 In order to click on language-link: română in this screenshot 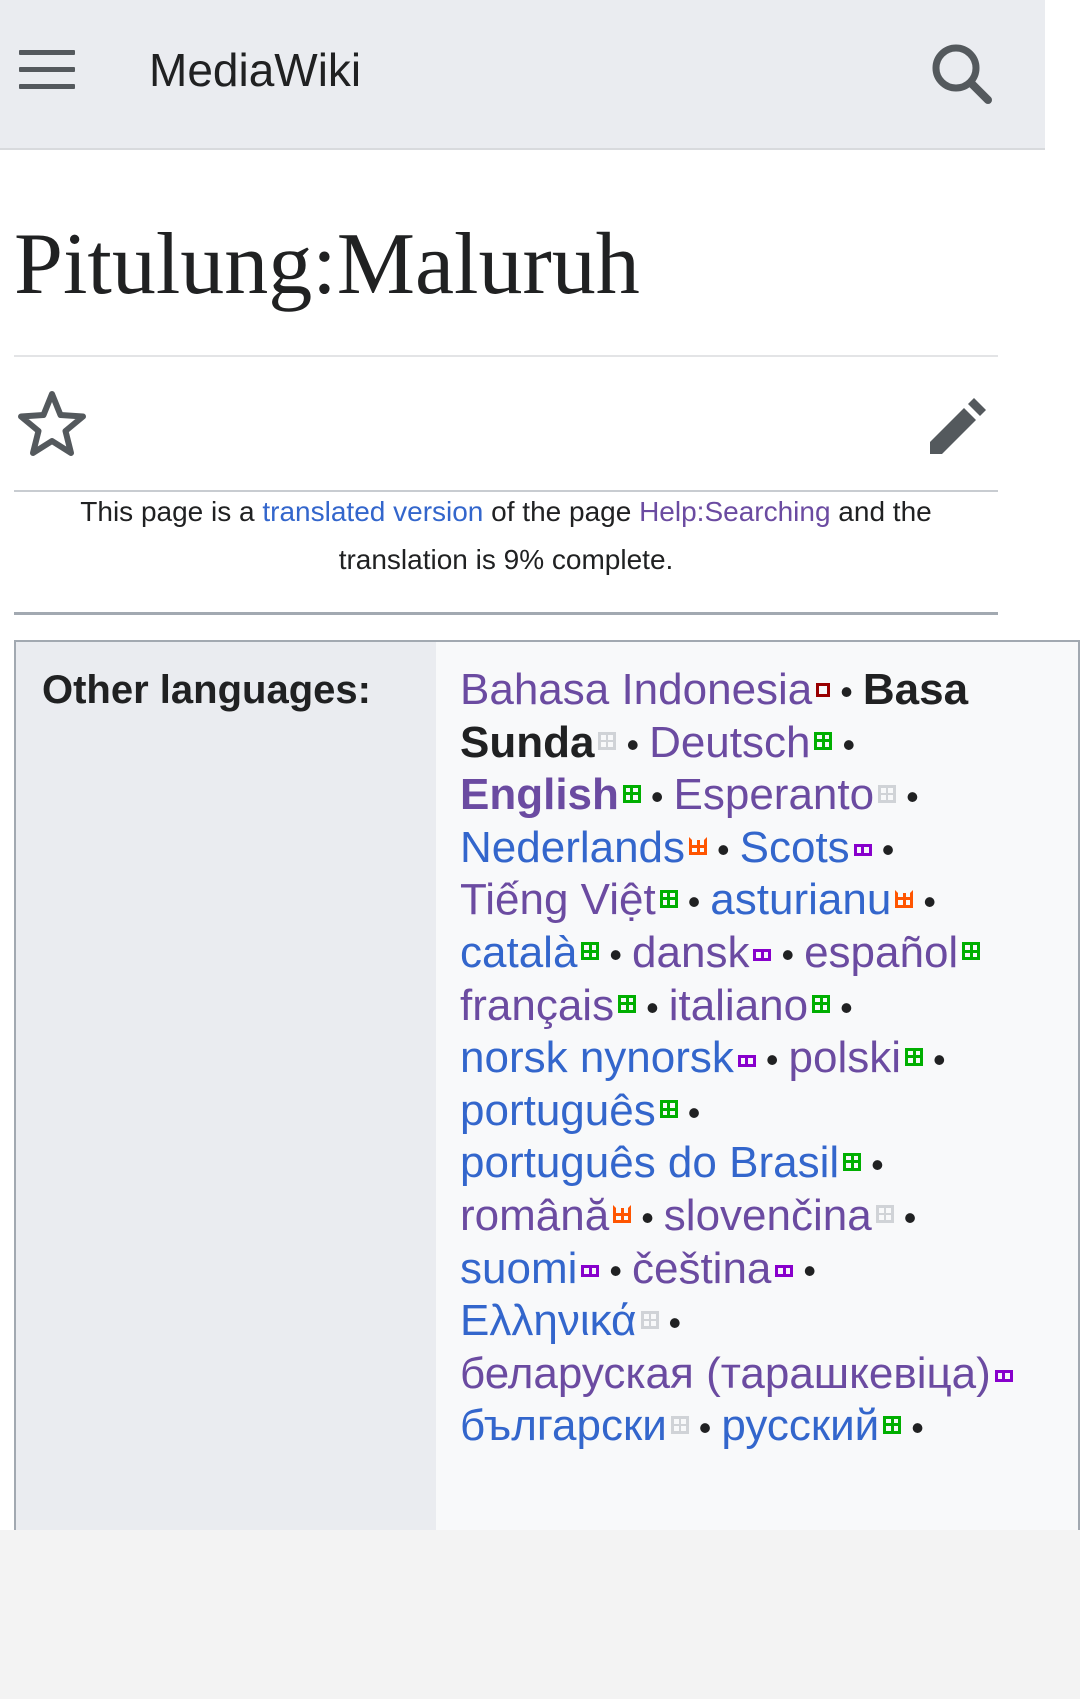, I will do `click(534, 1215)`.